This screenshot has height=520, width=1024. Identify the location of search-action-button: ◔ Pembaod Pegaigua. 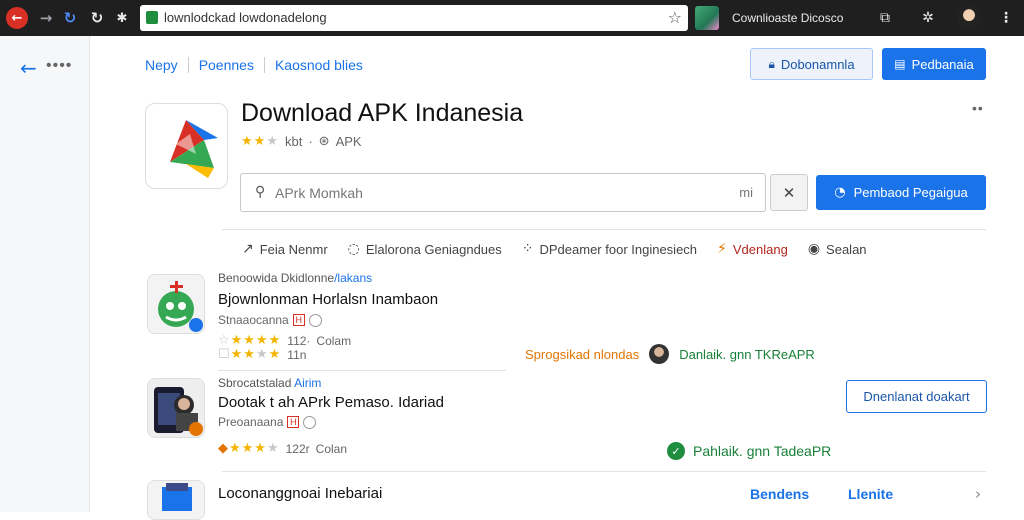
(901, 192).